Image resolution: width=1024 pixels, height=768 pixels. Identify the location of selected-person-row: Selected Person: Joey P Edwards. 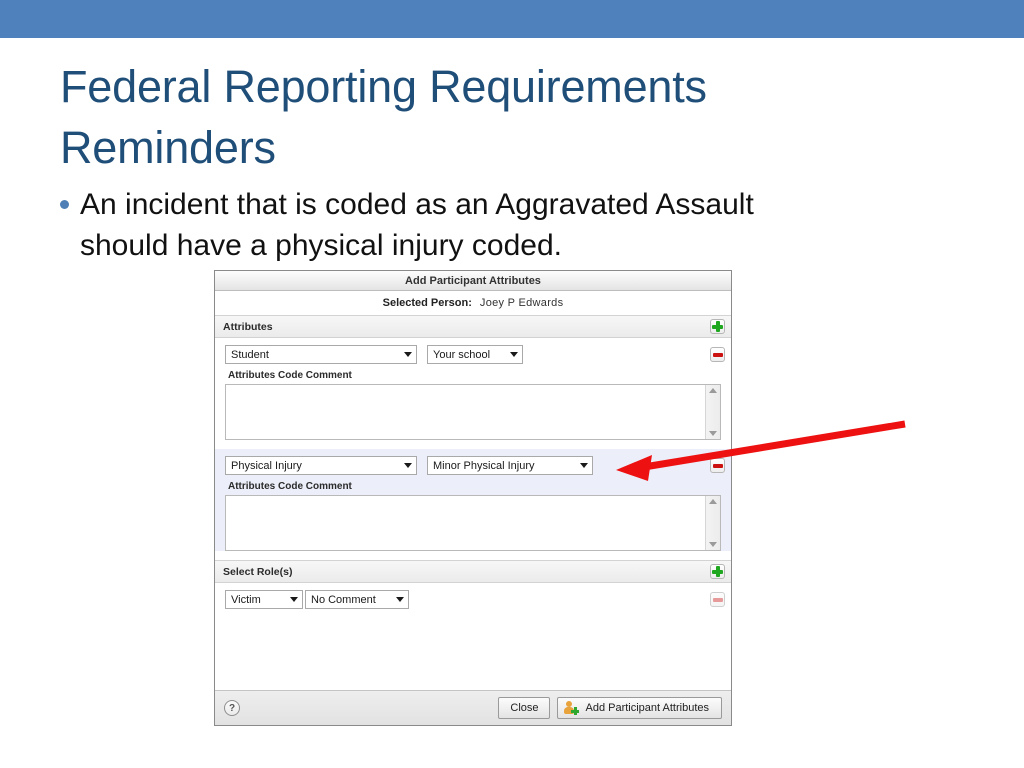
(473, 303).